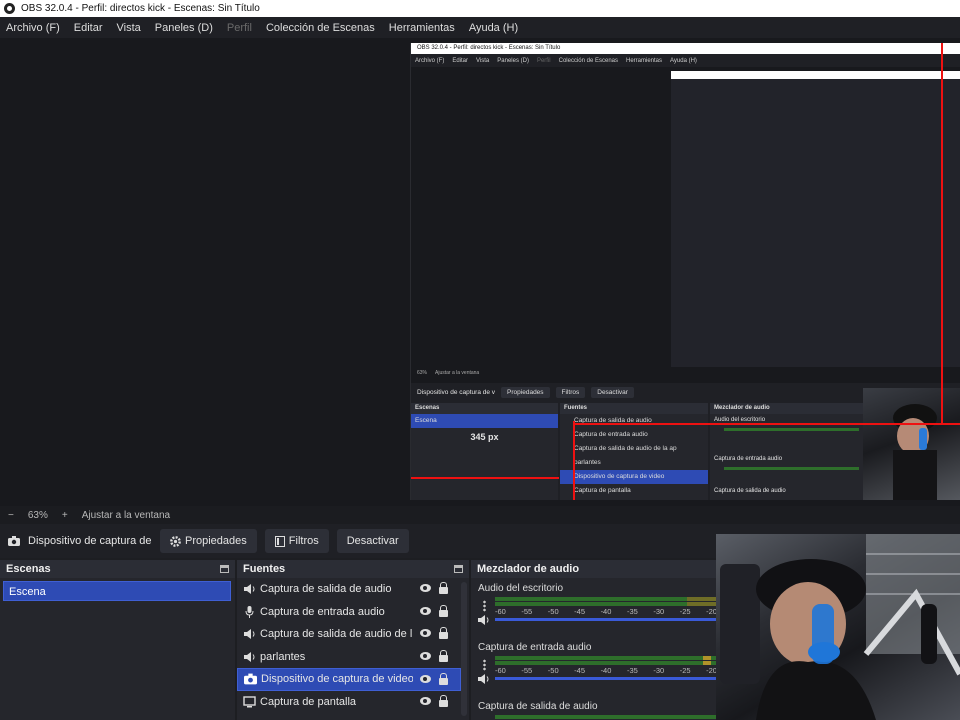 The image size is (960, 720). I want to click on zoom-in-button: +, so click(65, 515).